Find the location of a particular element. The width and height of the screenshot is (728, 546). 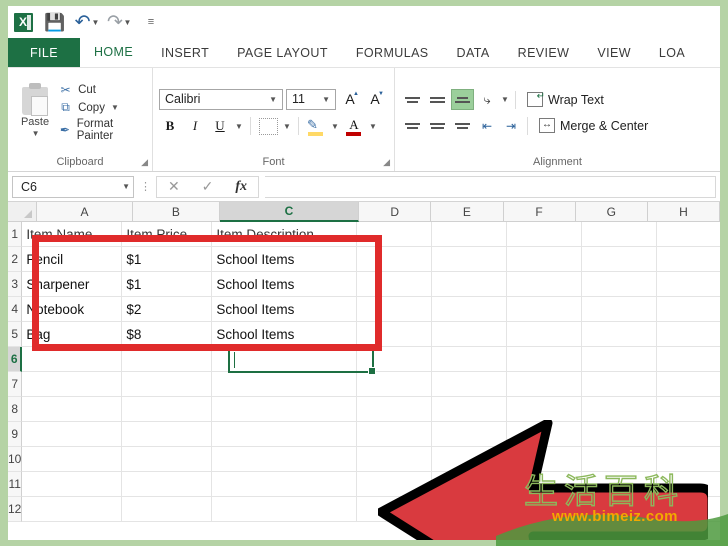

row-header-2: 2 is located at coordinates (15, 259).